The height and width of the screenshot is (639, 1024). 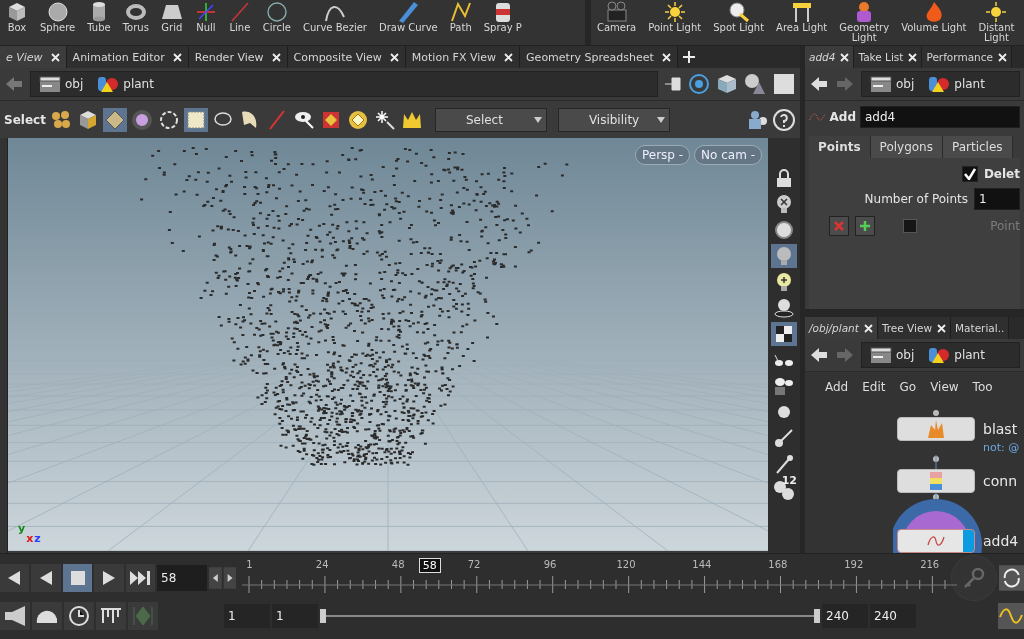 What do you see at coordinates (617, 17) in the screenshot?
I see `shelf-tool: Camera` at bounding box center [617, 17].